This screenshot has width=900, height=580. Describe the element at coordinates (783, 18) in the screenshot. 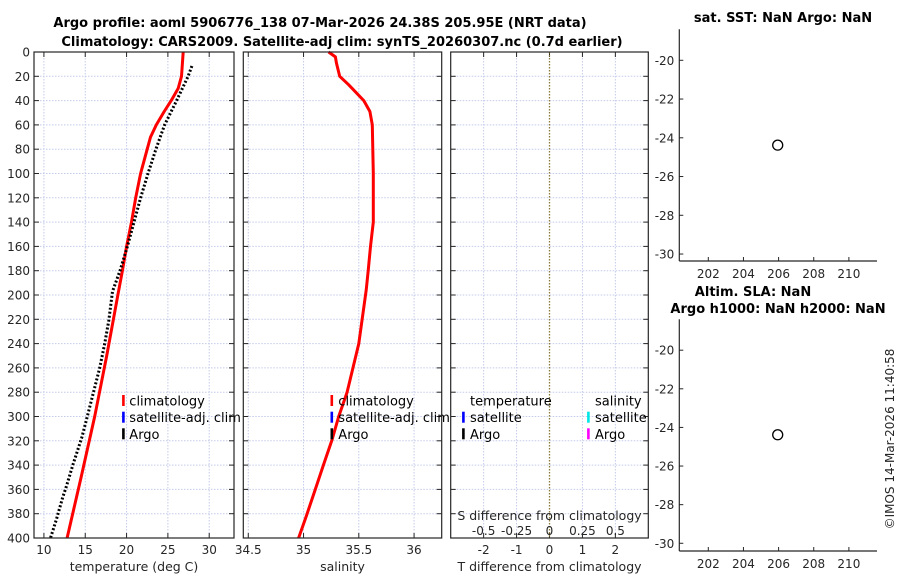

I see `map-title: sat. SST: NaN Argo: NaN` at that location.